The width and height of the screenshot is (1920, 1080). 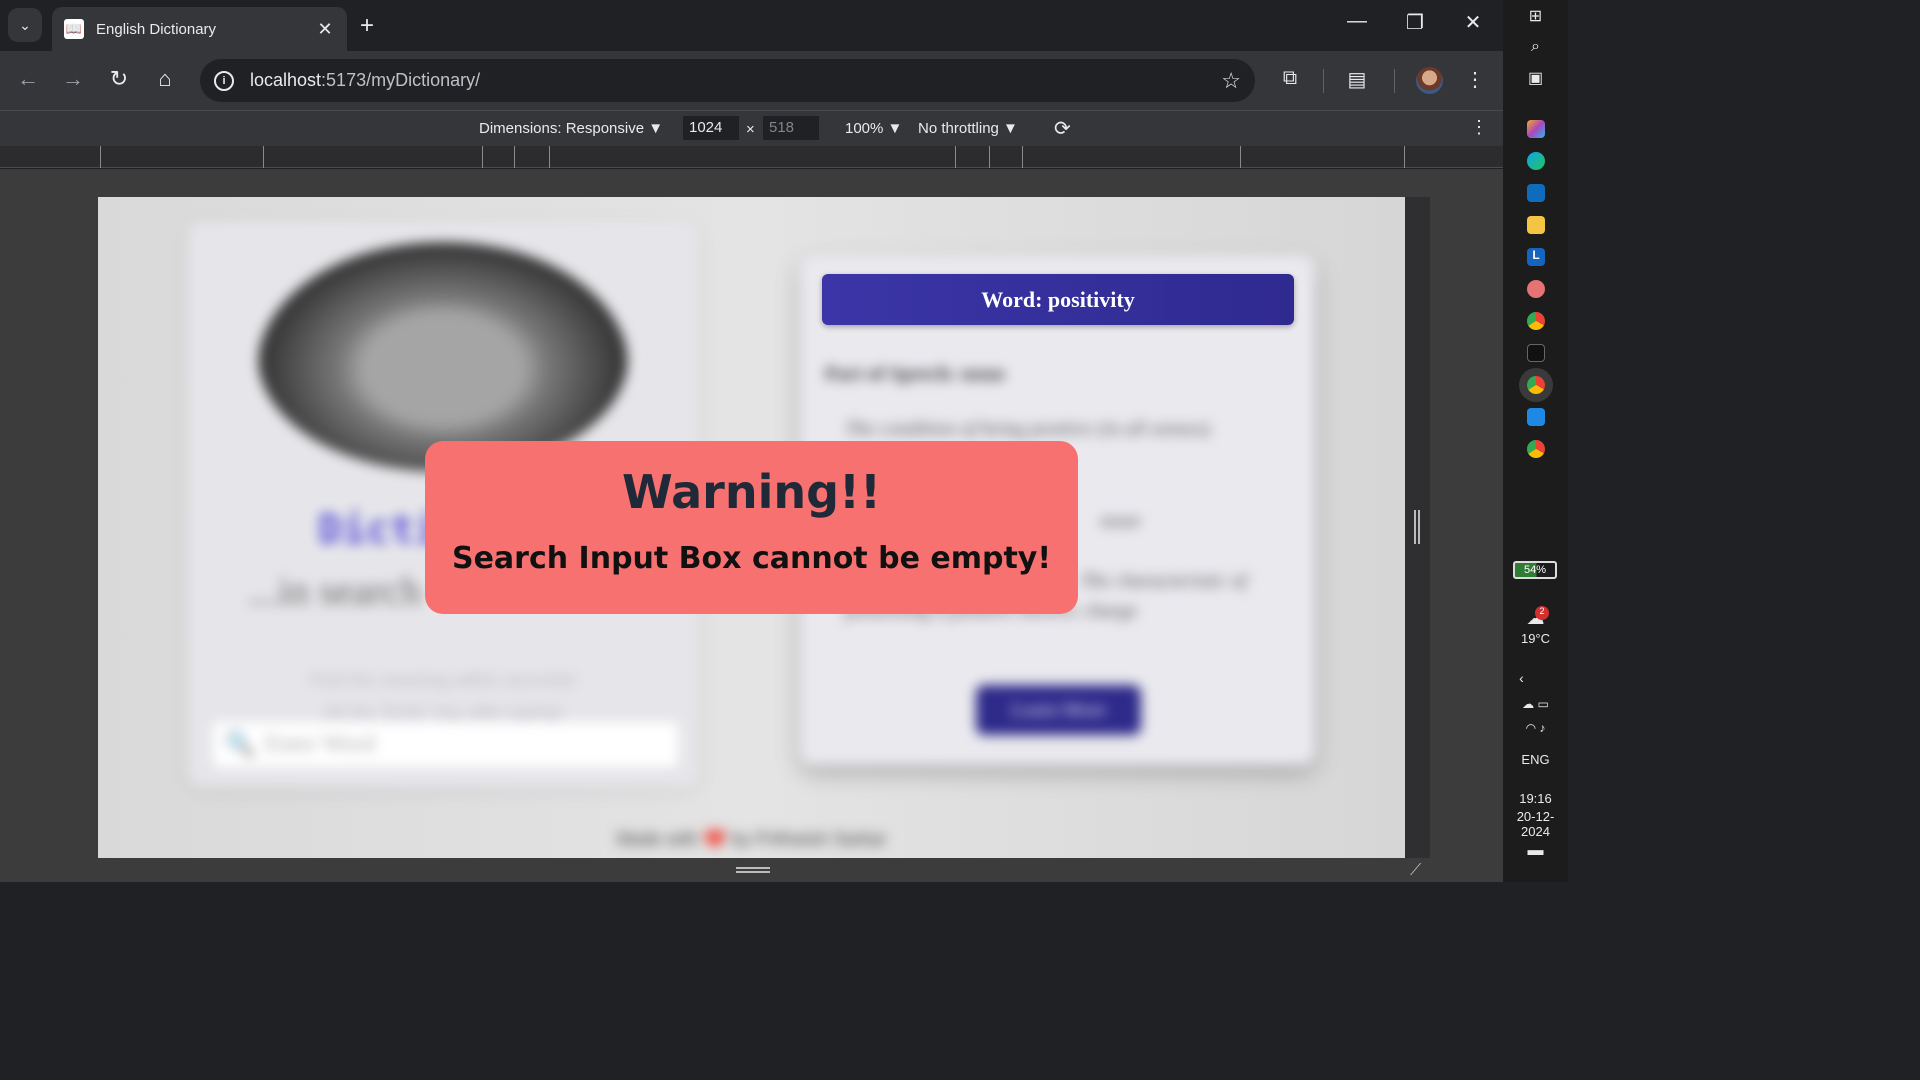 What do you see at coordinates (1536, 449) in the screenshot?
I see `chrome-profile-icon` at bounding box center [1536, 449].